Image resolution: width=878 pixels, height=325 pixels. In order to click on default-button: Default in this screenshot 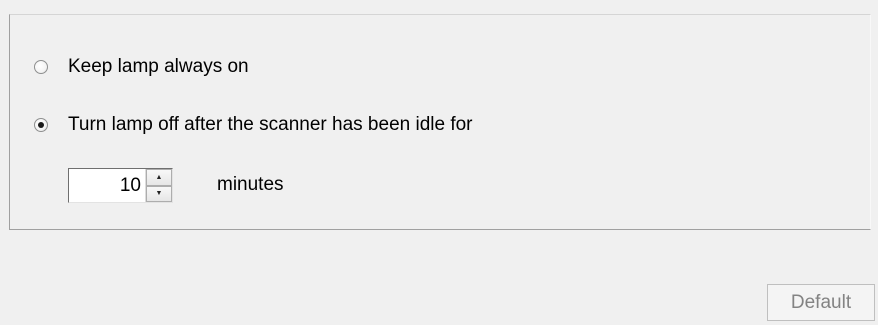, I will do `click(821, 302)`.